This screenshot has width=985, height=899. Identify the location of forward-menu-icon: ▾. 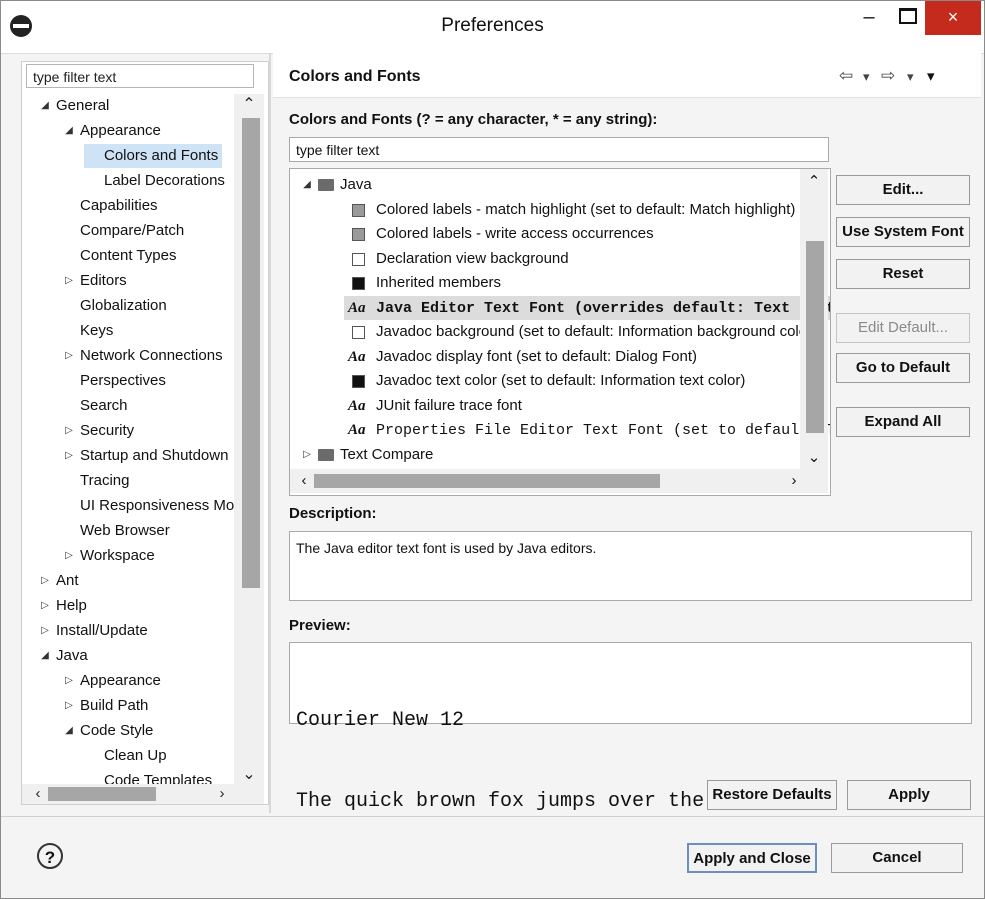
(910, 77).